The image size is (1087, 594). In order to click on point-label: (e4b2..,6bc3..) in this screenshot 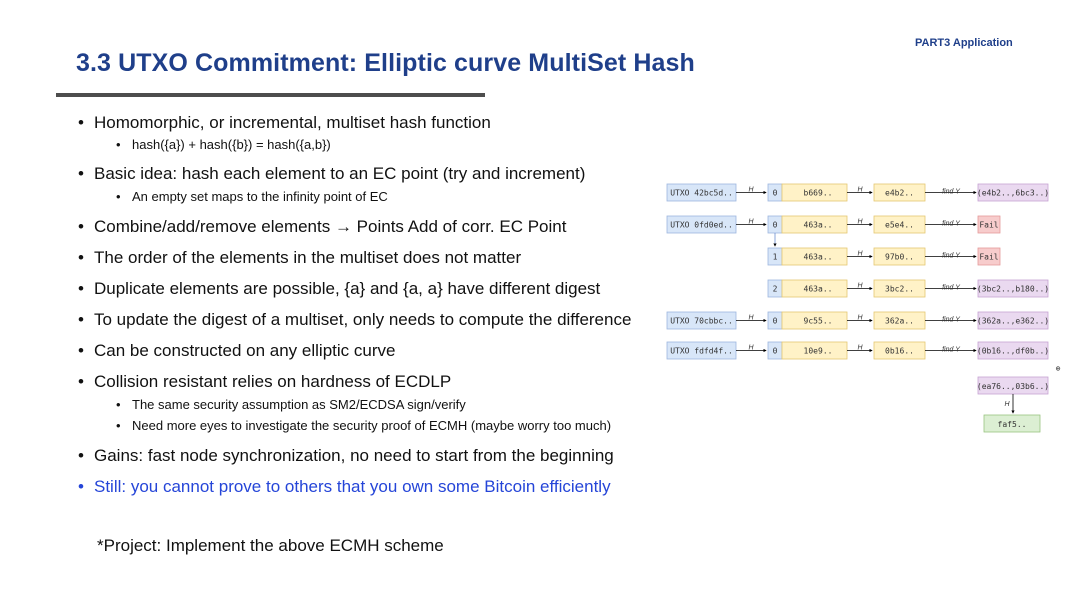, I will do `click(1013, 193)`.